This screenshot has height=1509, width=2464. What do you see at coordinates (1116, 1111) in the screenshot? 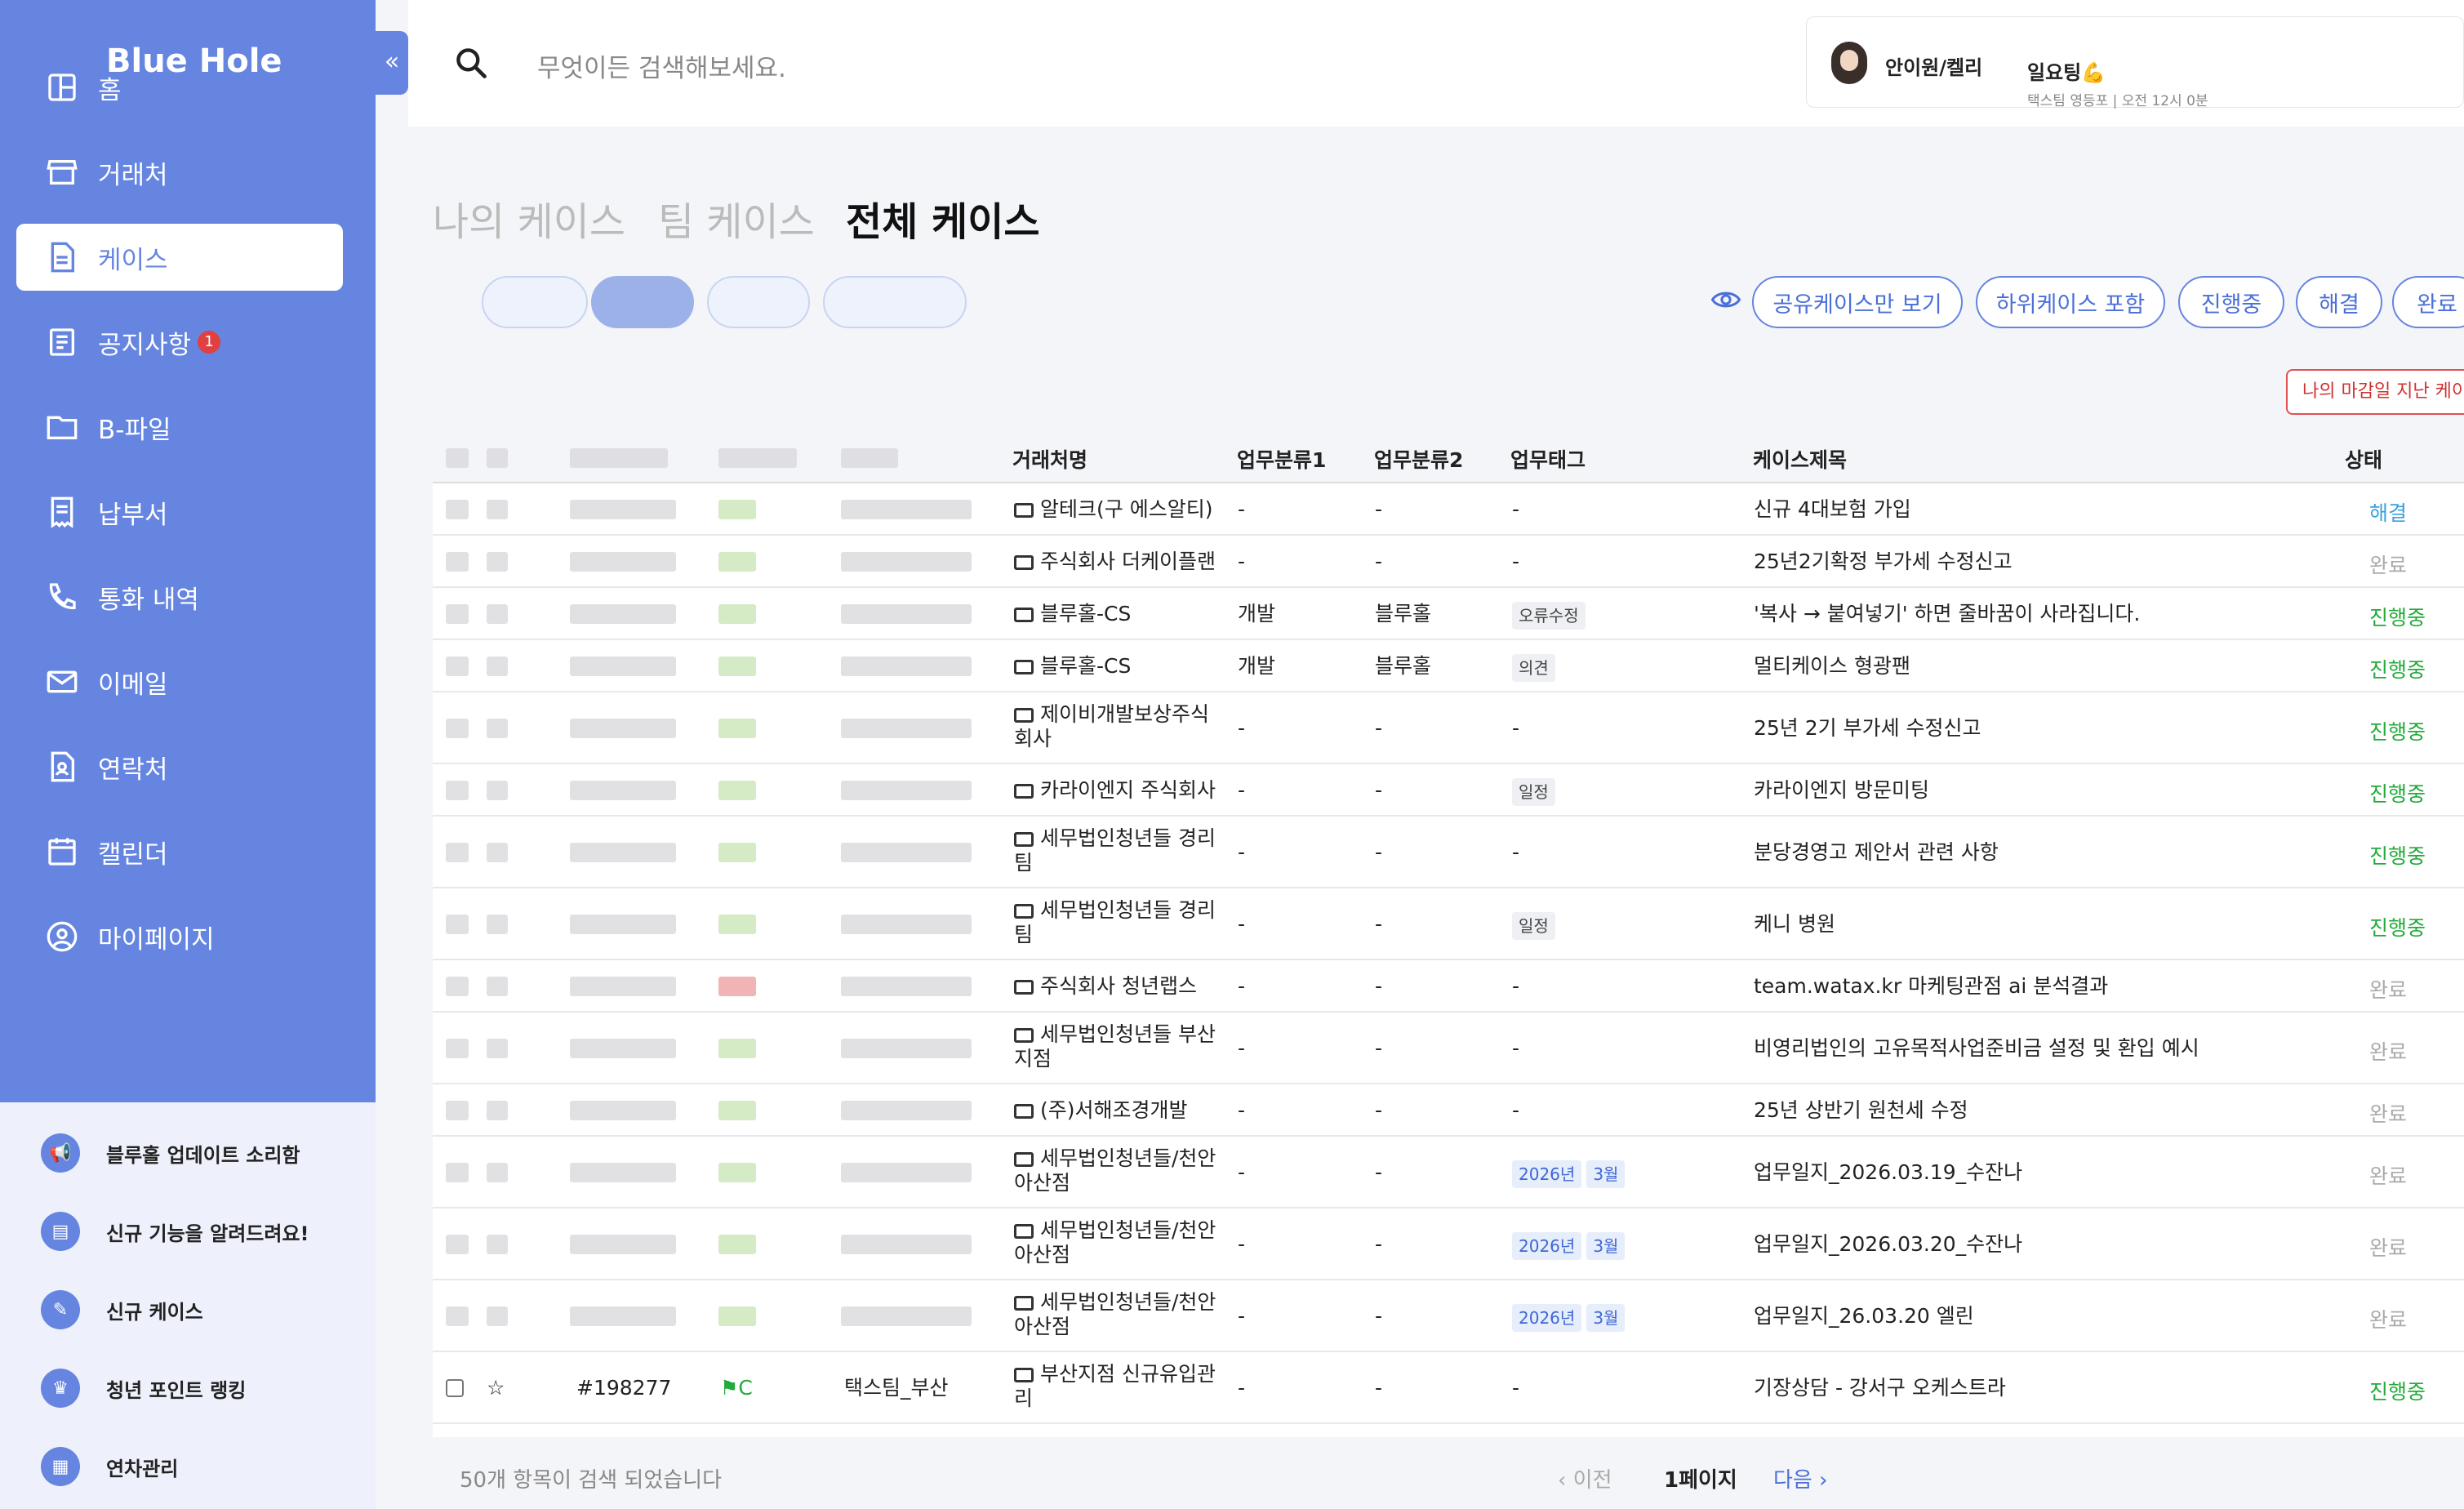
I see `client-cell: (주)서해조경개발` at bounding box center [1116, 1111].